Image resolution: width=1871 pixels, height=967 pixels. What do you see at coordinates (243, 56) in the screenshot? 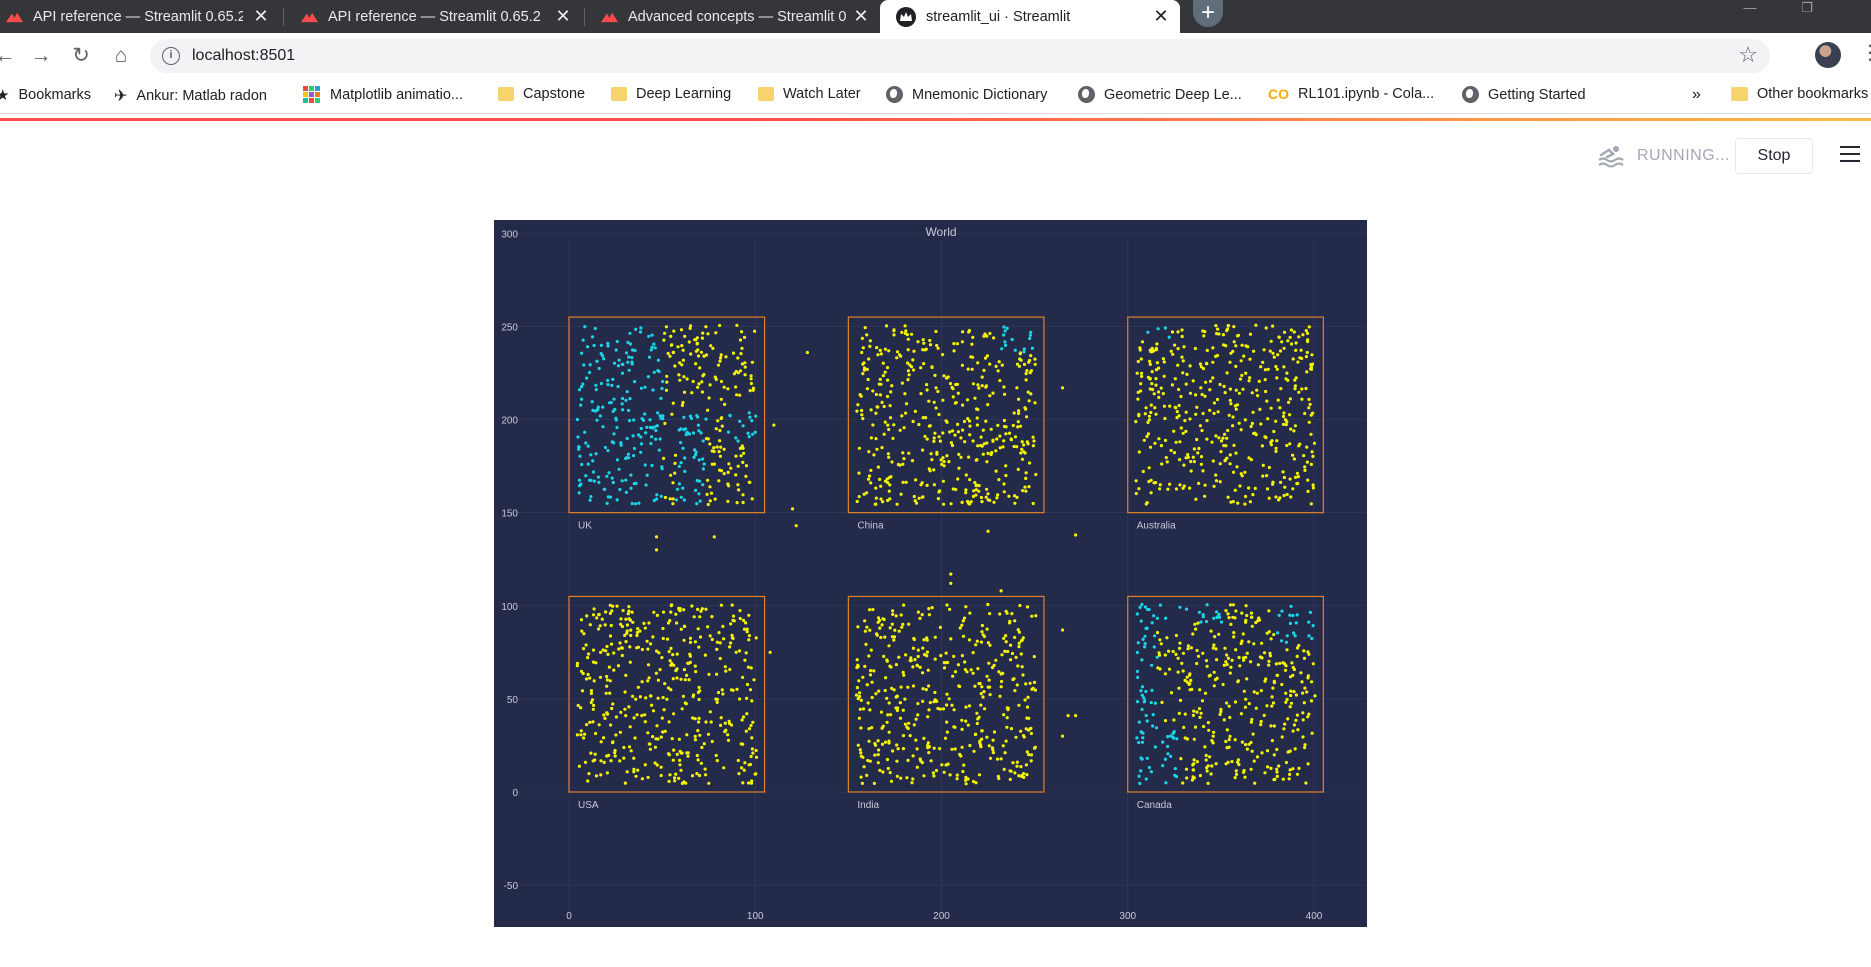
I see `url-text: localhost:8501` at bounding box center [243, 56].